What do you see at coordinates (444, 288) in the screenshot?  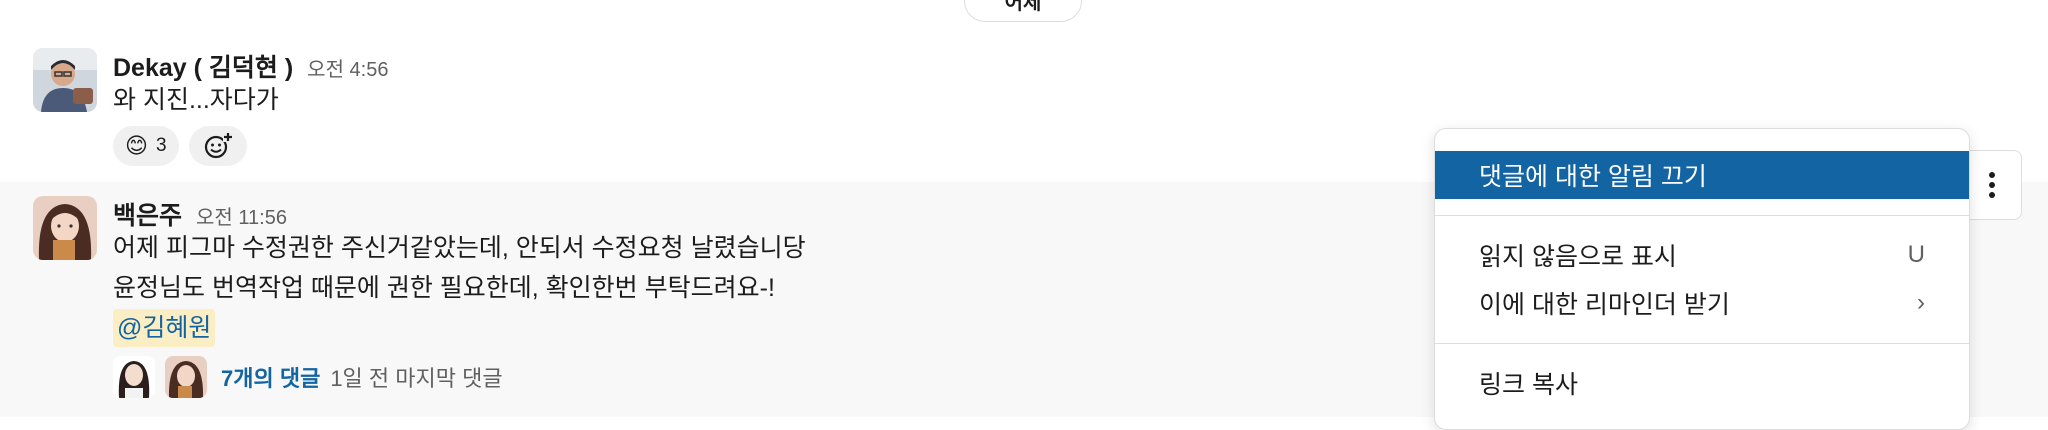 I see `message-line: 윤정님도 번역작업 때문에 권한 필요한데, 확인한번 부탁드려요-!` at bounding box center [444, 288].